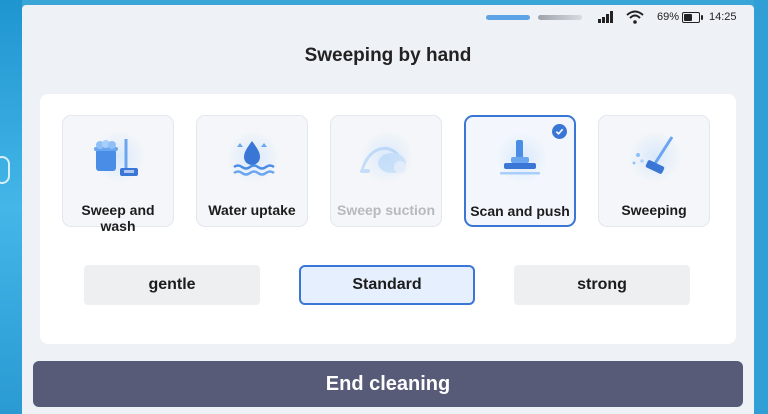  Describe the element at coordinates (723, 17) in the screenshot. I see `clock: 14:25` at that location.